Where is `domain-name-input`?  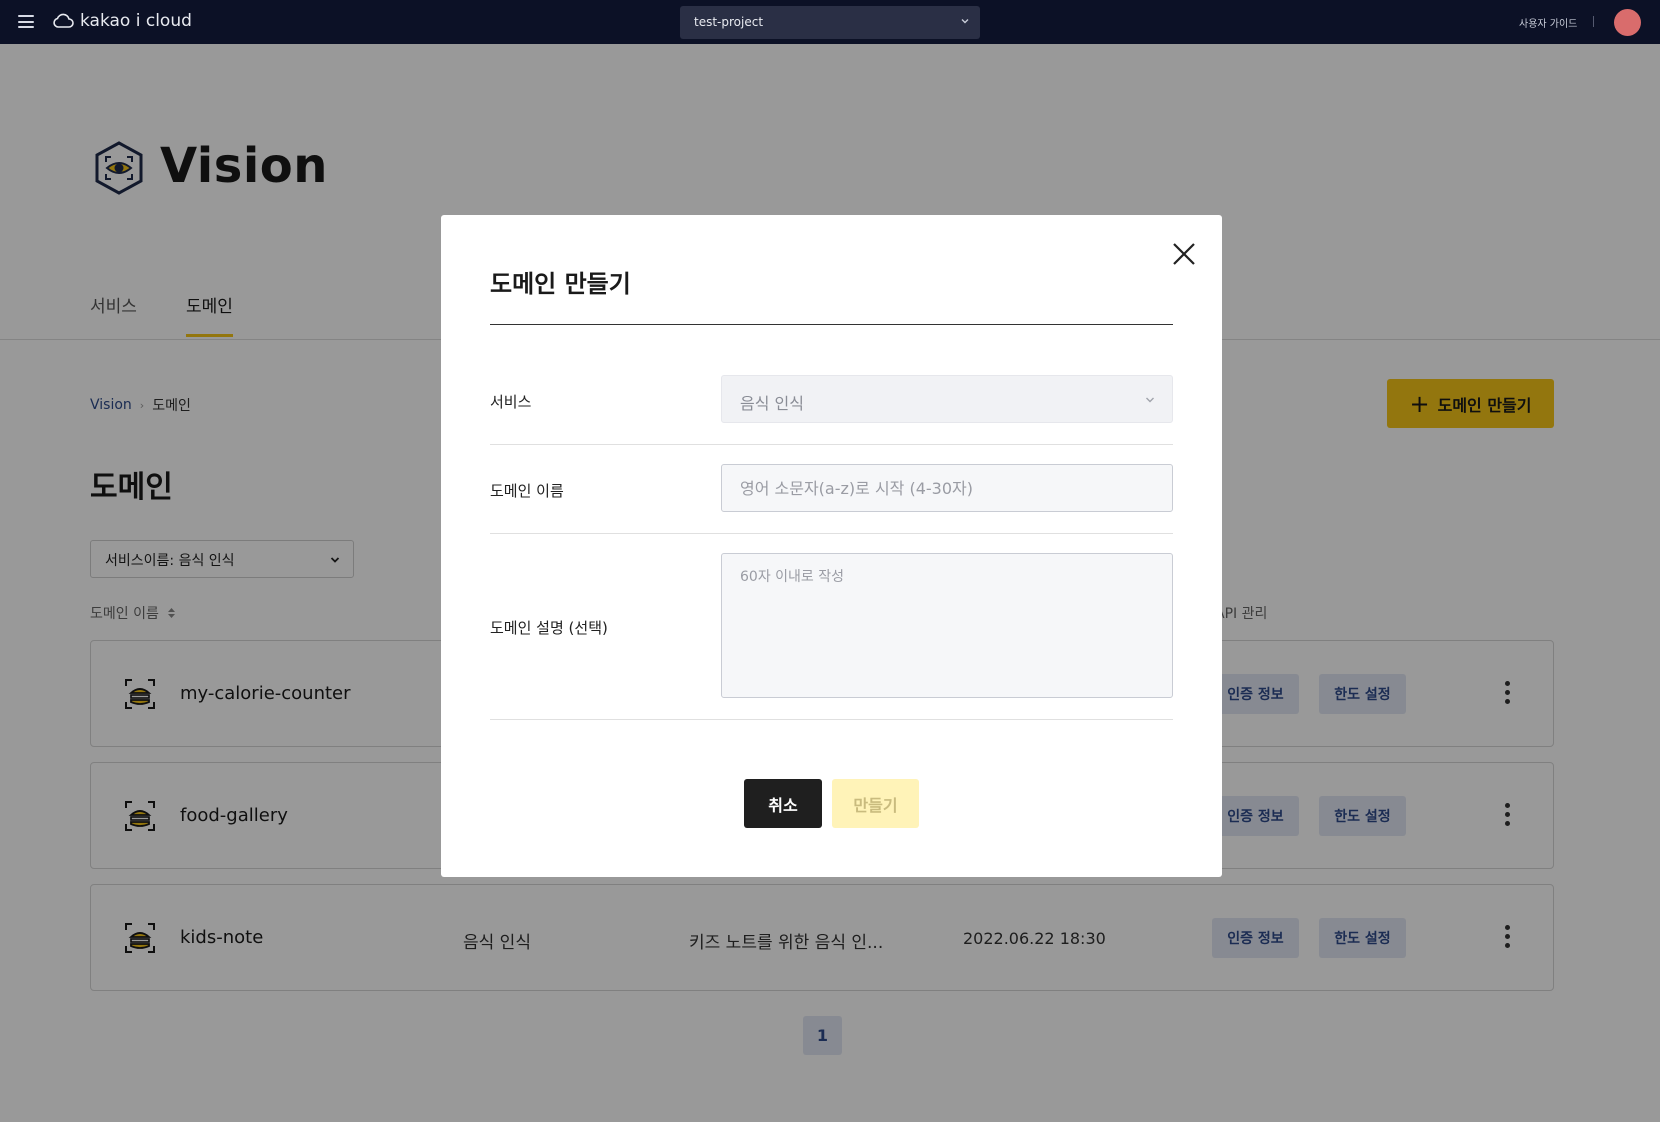
domain-name-input is located at coordinates (947, 488).